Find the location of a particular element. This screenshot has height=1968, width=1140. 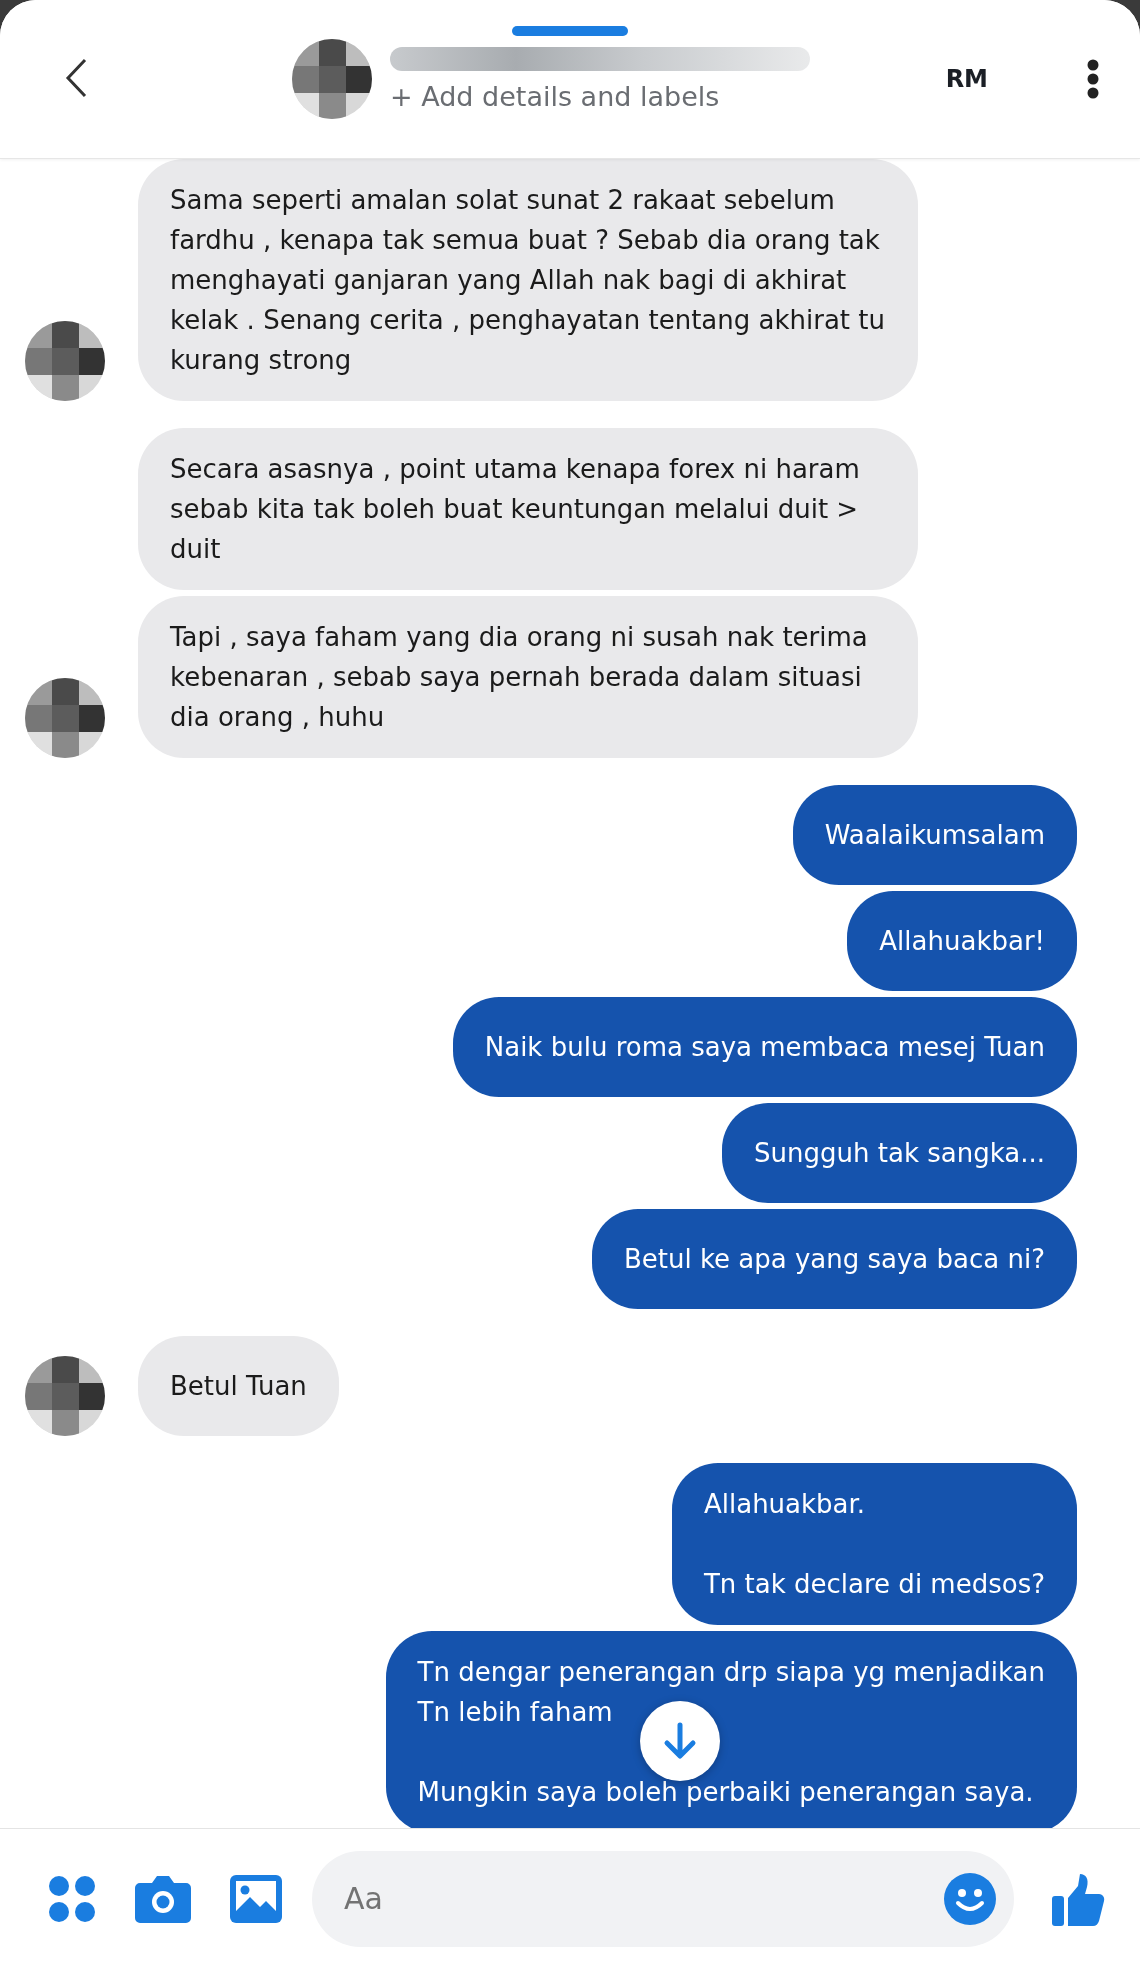

message-bubble: Betul ke apa yang saya baca ni? is located at coordinates (834, 1259).